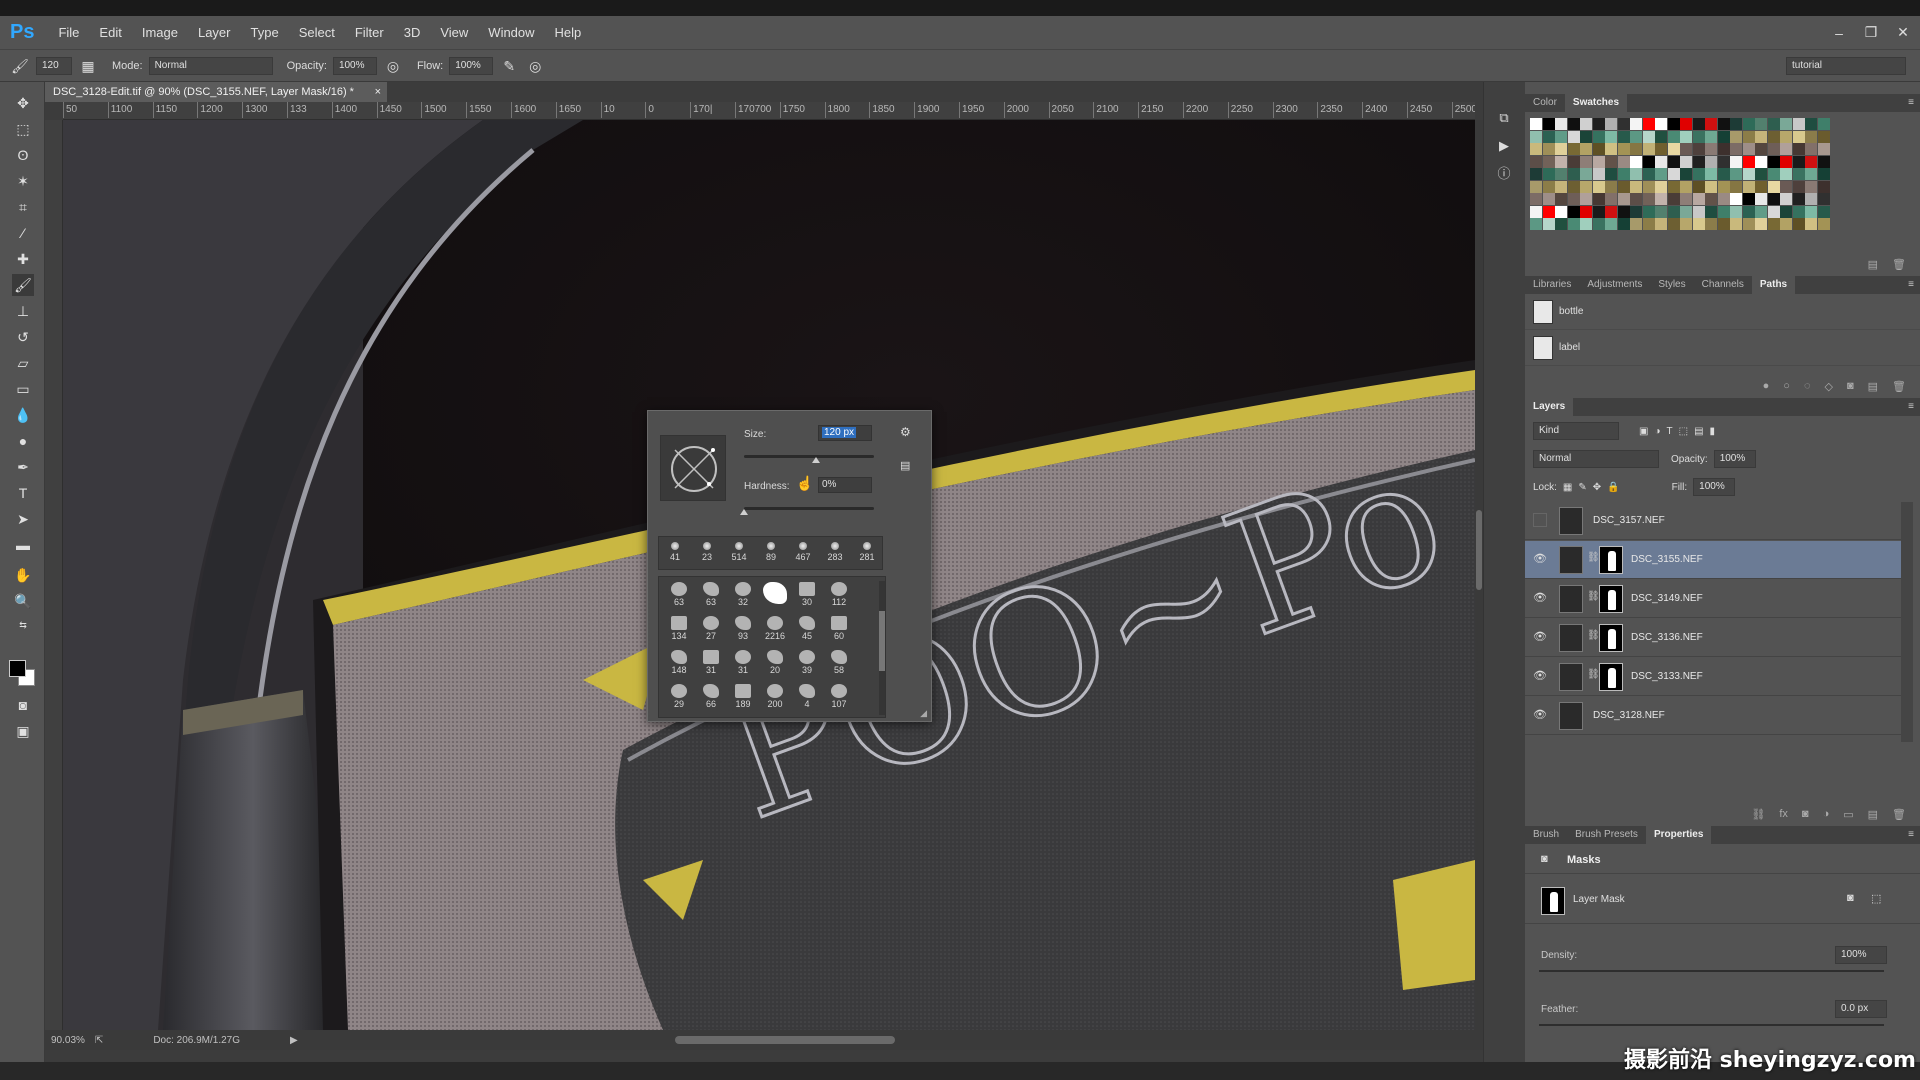  I want to click on minimize-button: –, so click(1839, 33).